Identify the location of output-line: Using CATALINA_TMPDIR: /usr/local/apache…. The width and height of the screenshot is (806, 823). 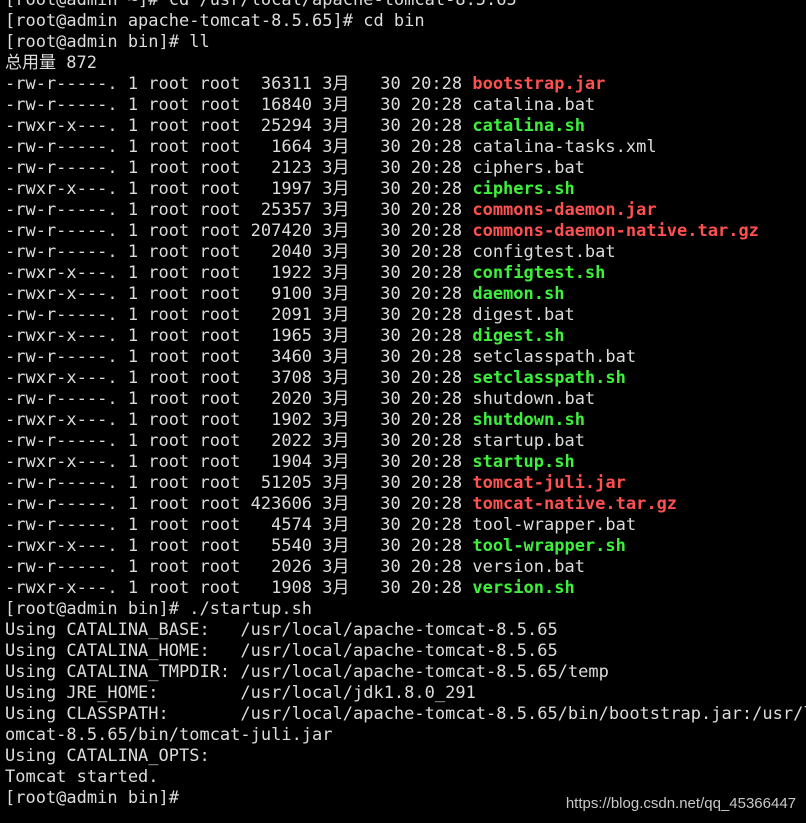
(307, 672).